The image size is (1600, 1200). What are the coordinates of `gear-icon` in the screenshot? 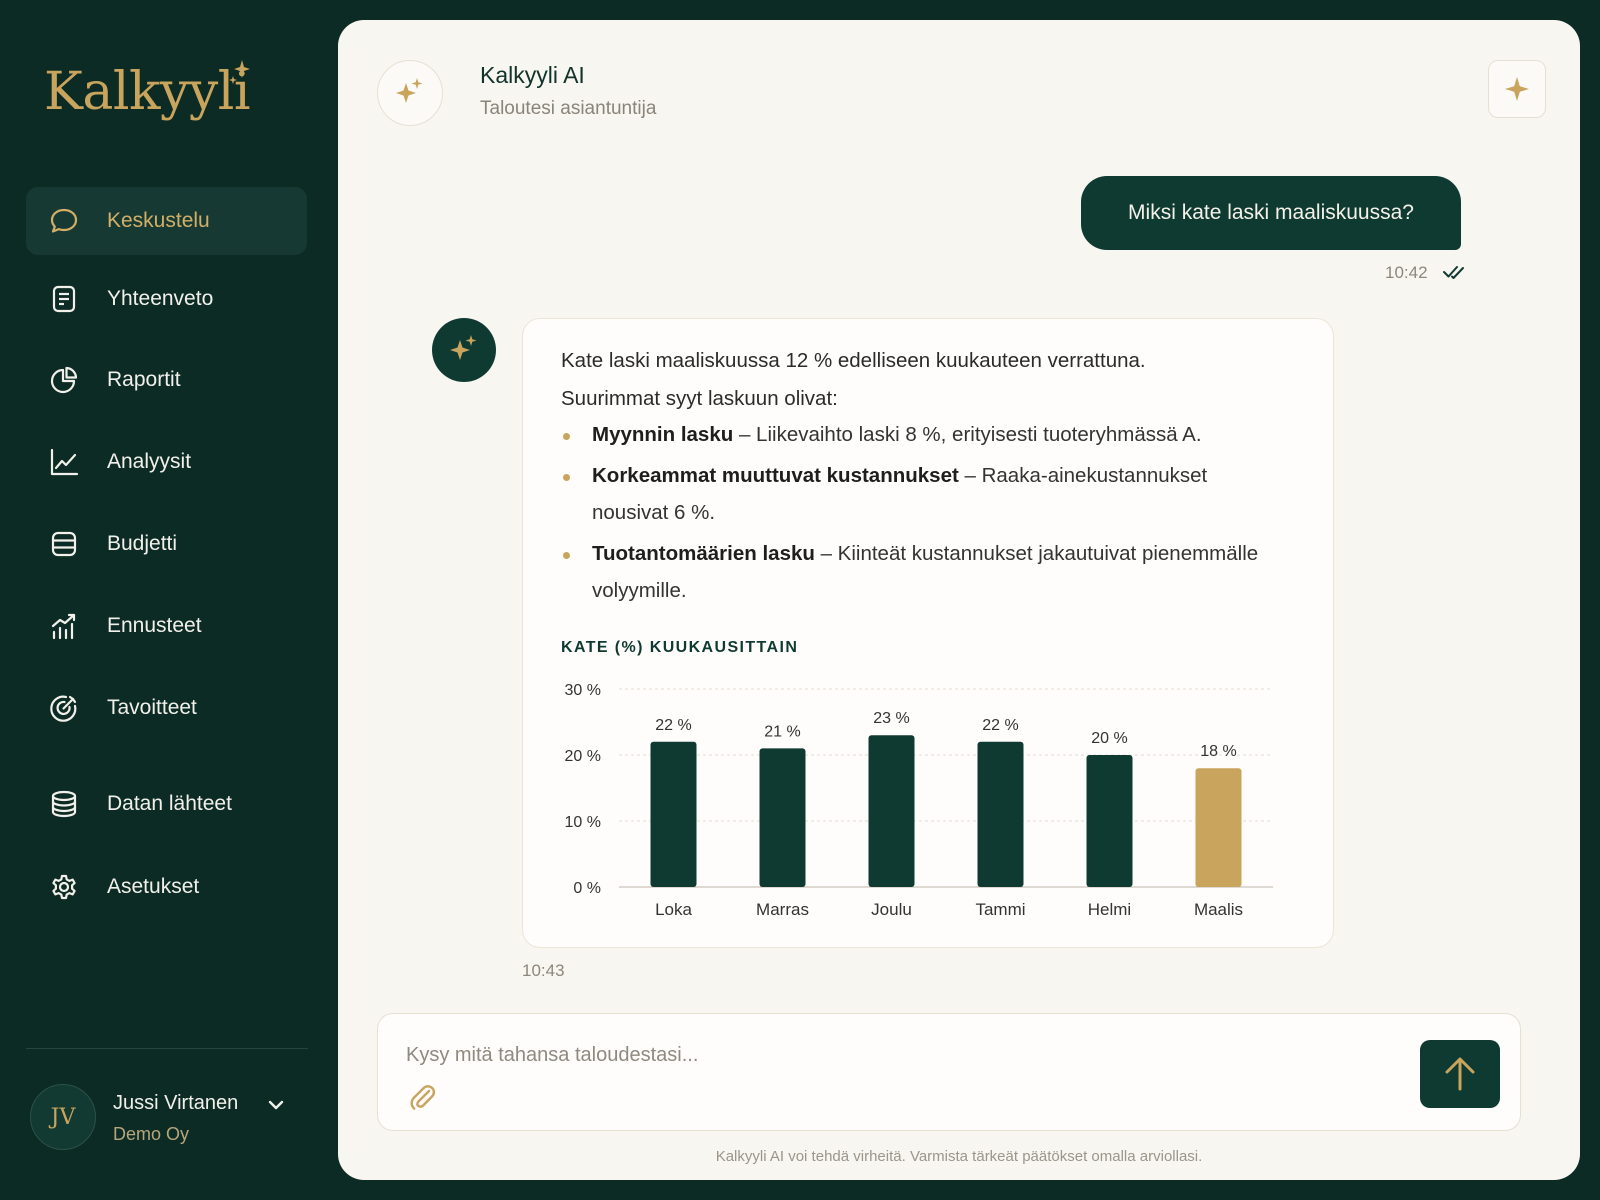 It's located at (64, 887).